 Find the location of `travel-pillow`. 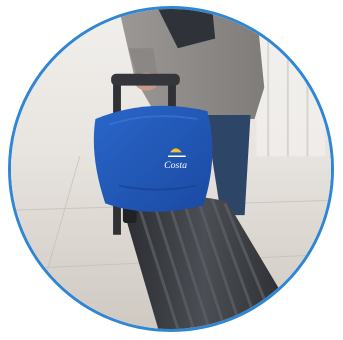

travel-pillow is located at coordinates (153, 158).